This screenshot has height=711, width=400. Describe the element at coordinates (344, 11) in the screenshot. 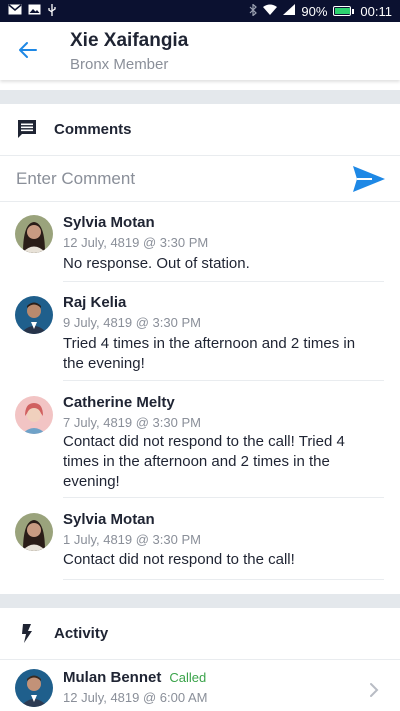

I see `battery-icon` at that location.